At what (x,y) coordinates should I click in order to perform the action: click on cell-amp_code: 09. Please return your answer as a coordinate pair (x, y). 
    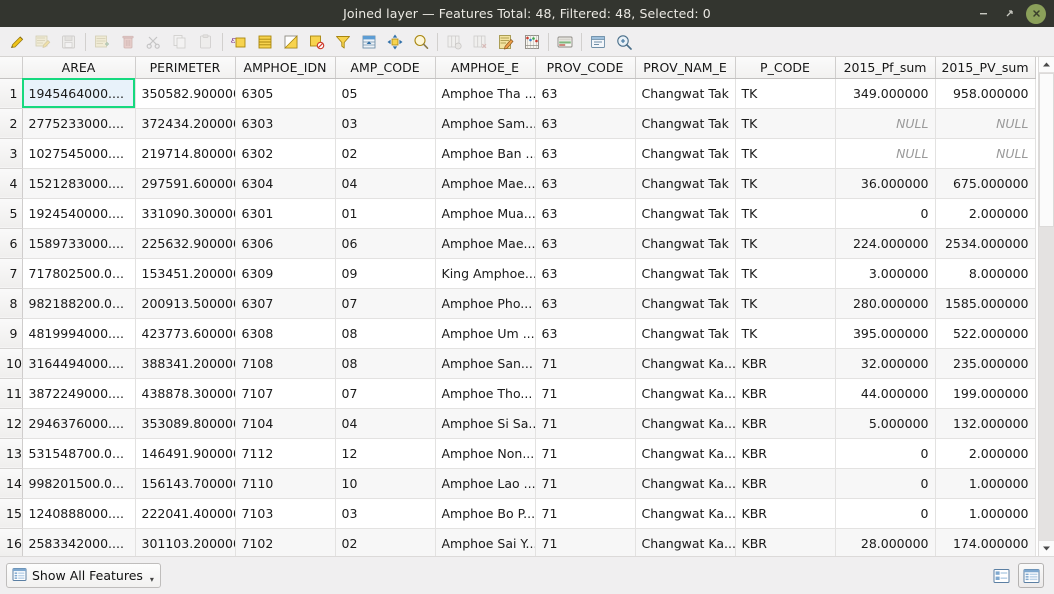
    Looking at the image, I should click on (385, 273).